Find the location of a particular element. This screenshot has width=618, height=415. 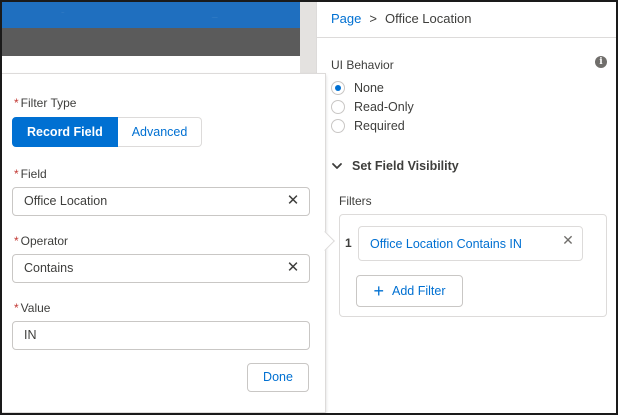

field-input: Office Location ✕ is located at coordinates (161, 201).